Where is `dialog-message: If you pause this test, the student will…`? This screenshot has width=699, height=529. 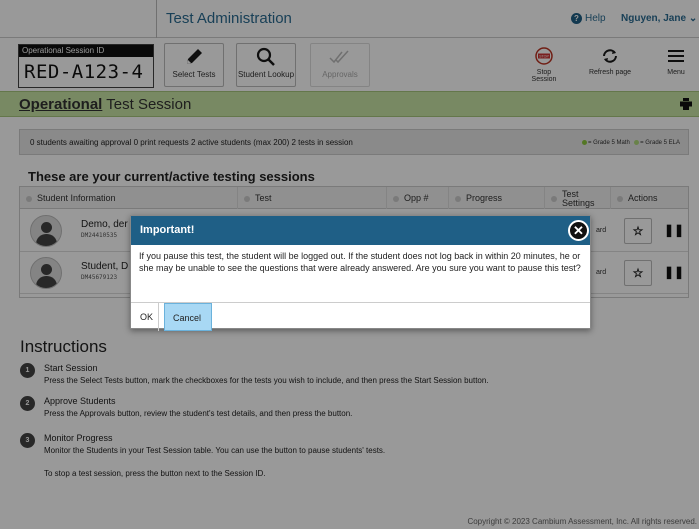
dialog-message: If you pause this test, the student will… is located at coordinates (360, 262).